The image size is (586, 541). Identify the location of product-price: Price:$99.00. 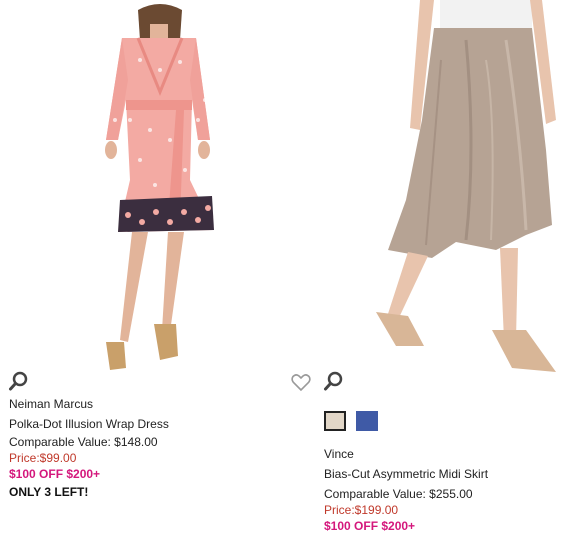
(43, 458).